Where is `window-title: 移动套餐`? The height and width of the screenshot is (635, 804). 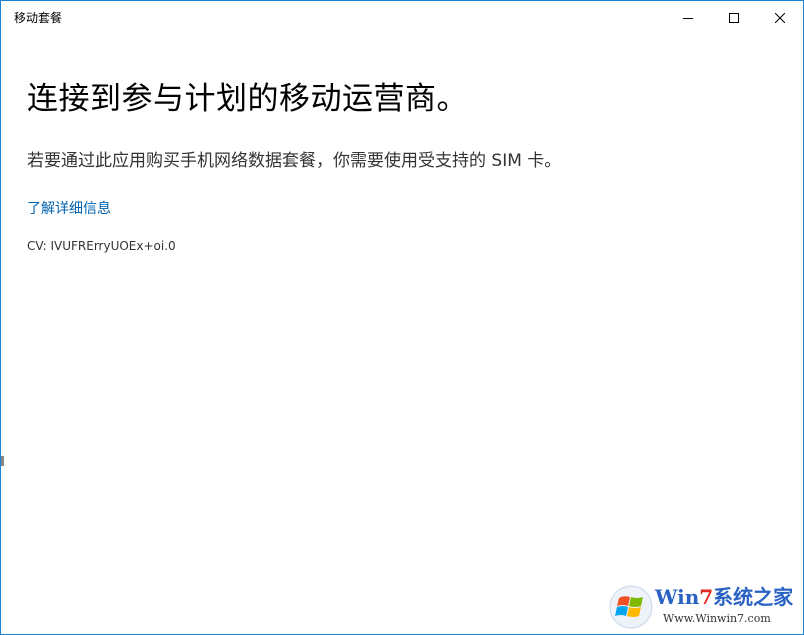 window-title: 移动套餐 is located at coordinates (38, 18).